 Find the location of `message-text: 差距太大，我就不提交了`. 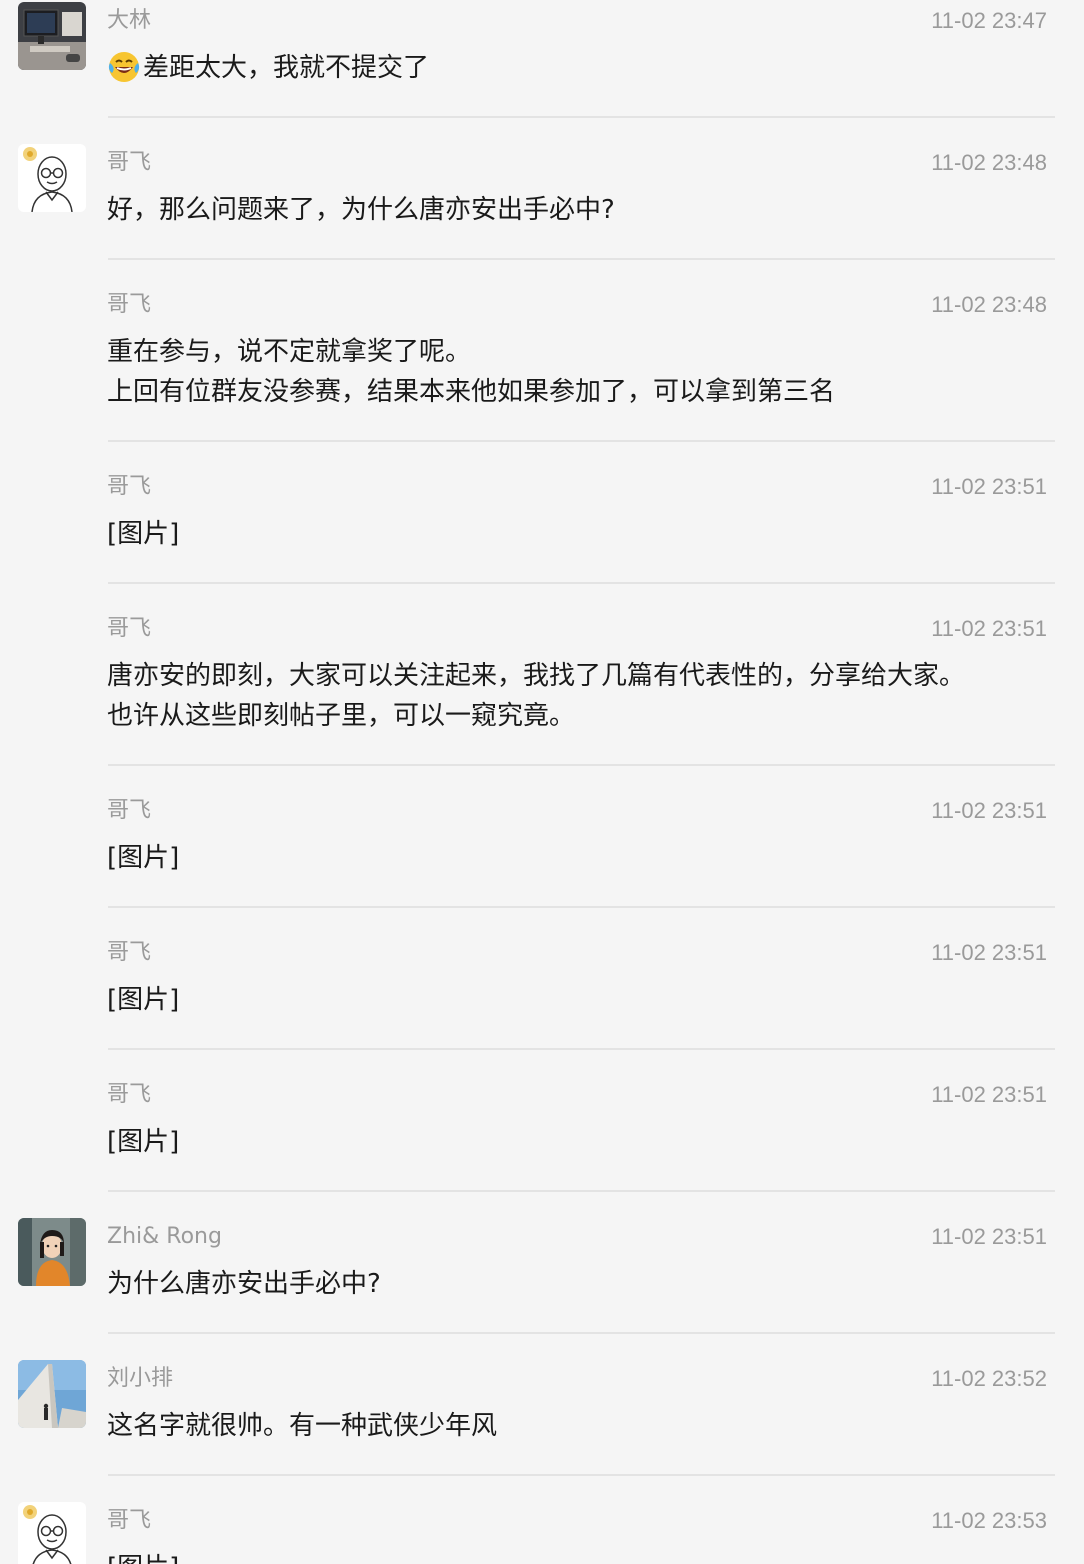

message-text: 差距太大，我就不提交了 is located at coordinates (582, 68).